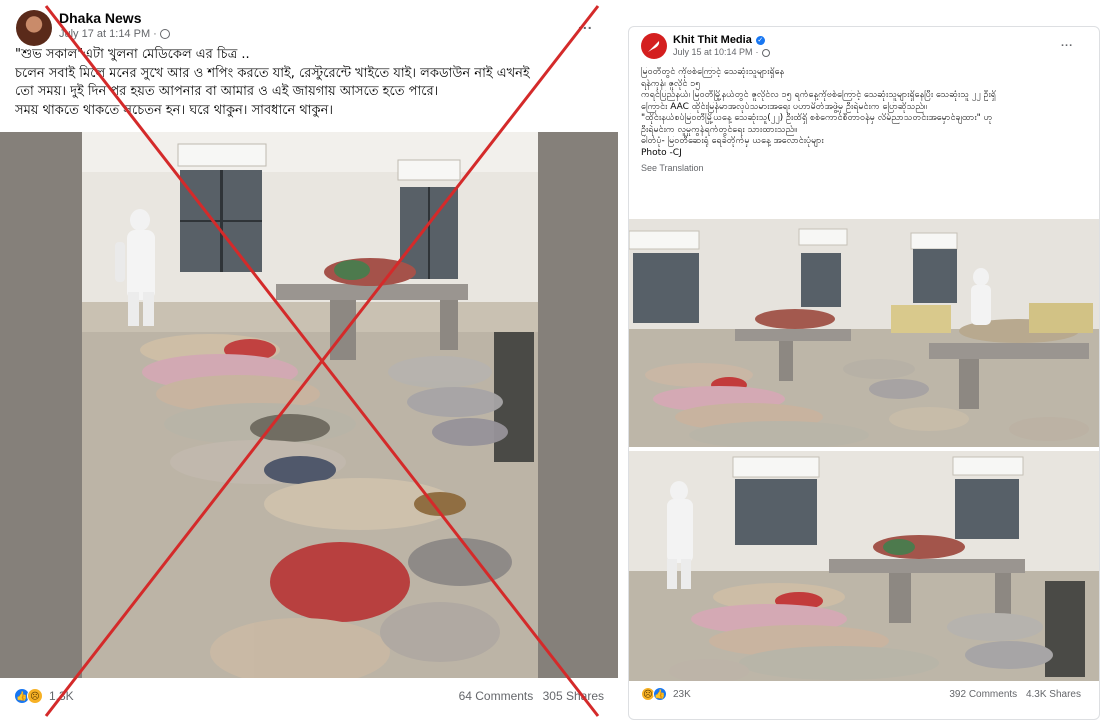 The image size is (1100, 720). Describe the element at coordinates (983, 694) in the screenshot. I see `comments-count: 392 Comments` at that location.